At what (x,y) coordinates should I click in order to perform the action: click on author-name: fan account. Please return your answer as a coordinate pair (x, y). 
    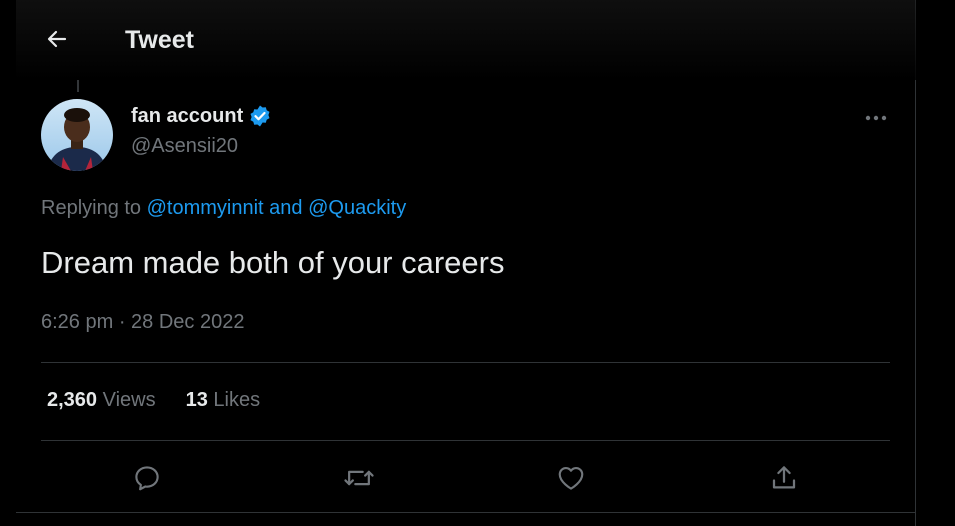
    Looking at the image, I should click on (201, 116).